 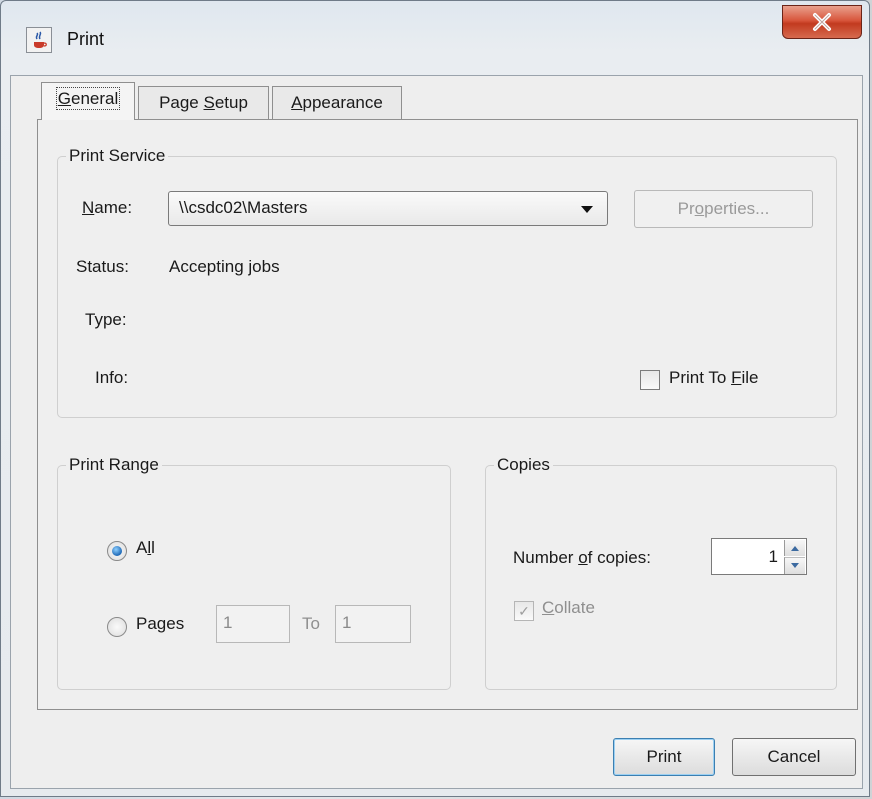 I want to click on cancel-button-label: Cancel, so click(x=794, y=756).